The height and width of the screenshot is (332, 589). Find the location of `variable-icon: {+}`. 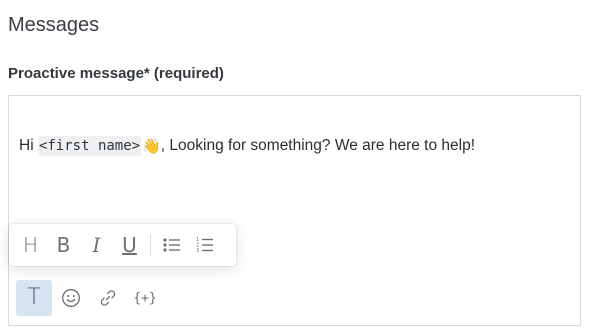

variable-icon: {+} is located at coordinates (145, 298).